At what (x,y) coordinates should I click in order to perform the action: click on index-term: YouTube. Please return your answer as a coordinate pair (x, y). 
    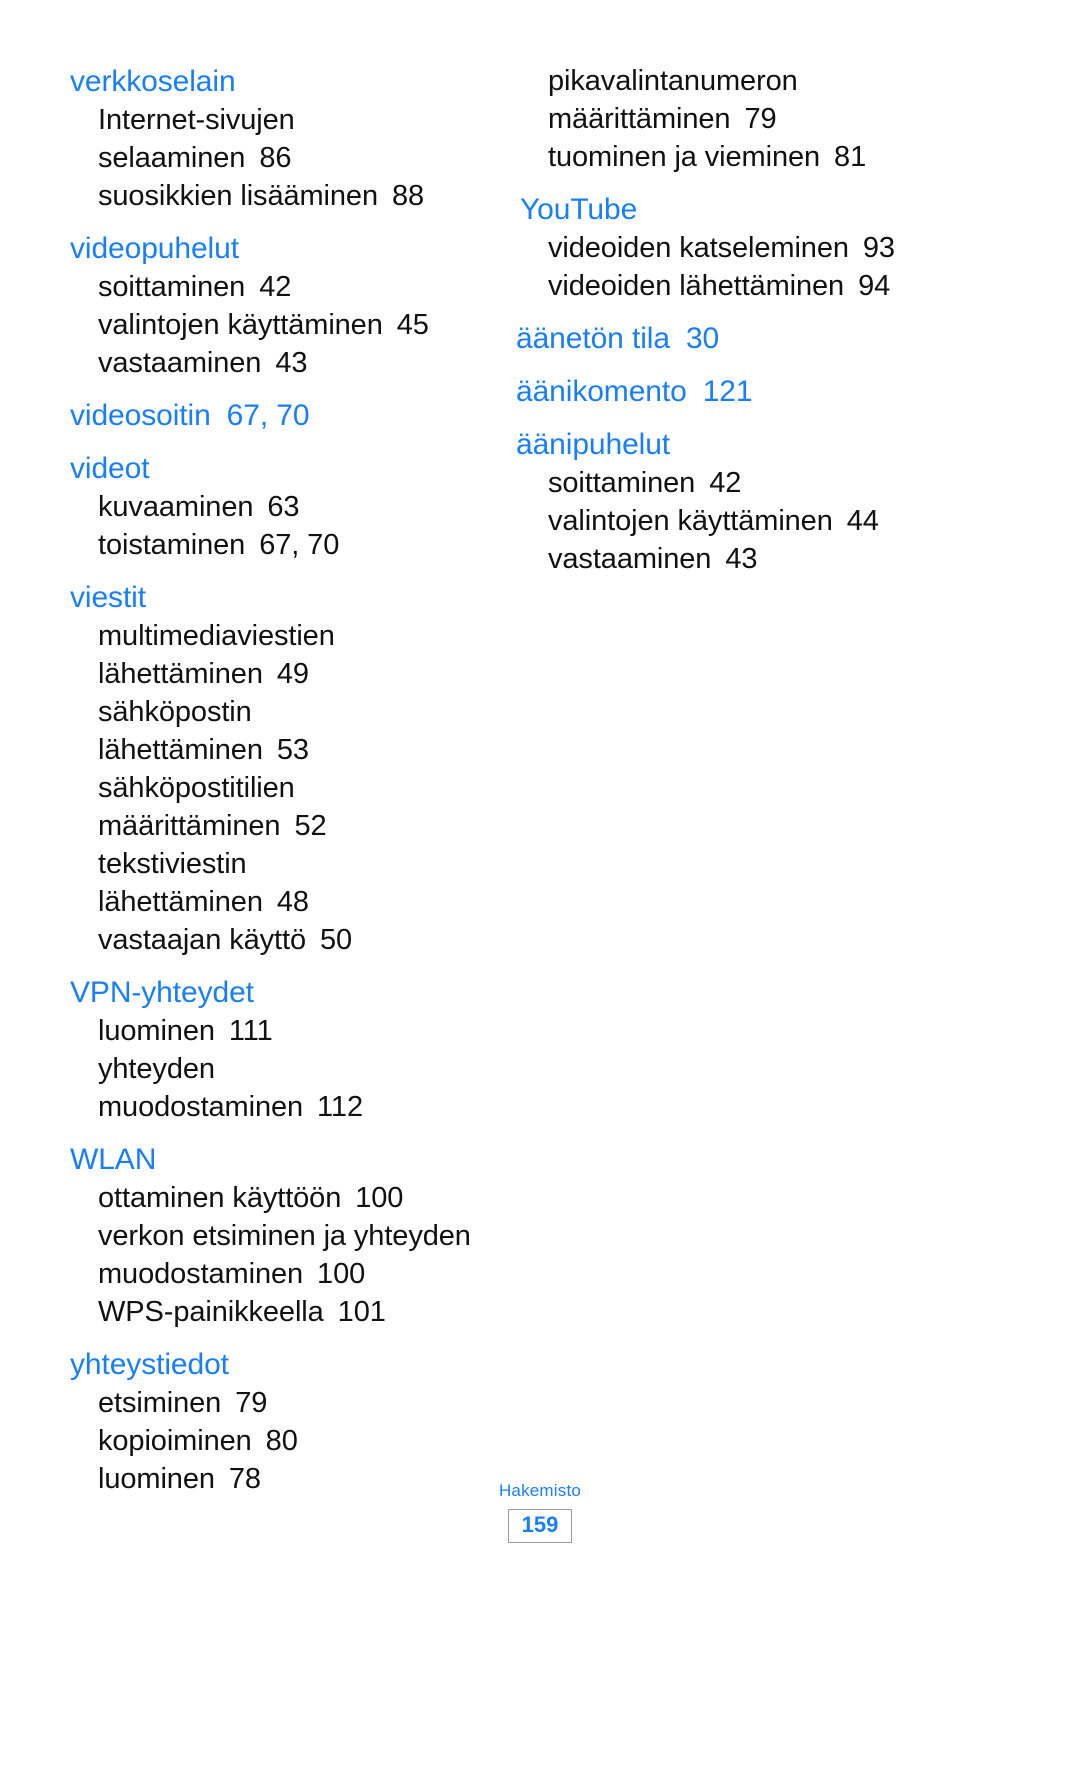
    Looking at the image, I should click on (735, 209).